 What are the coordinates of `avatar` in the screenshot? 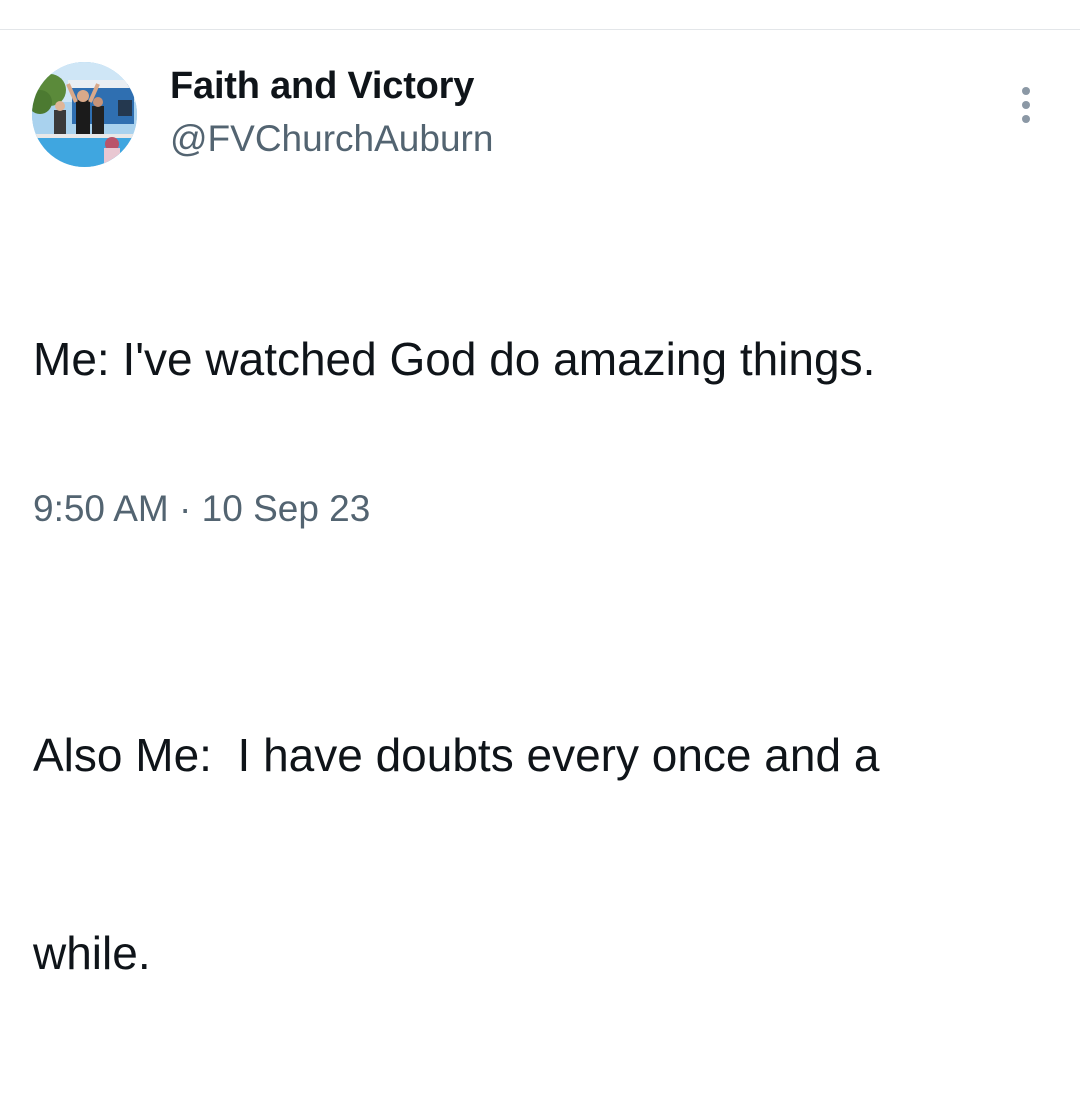 It's located at (84, 114).